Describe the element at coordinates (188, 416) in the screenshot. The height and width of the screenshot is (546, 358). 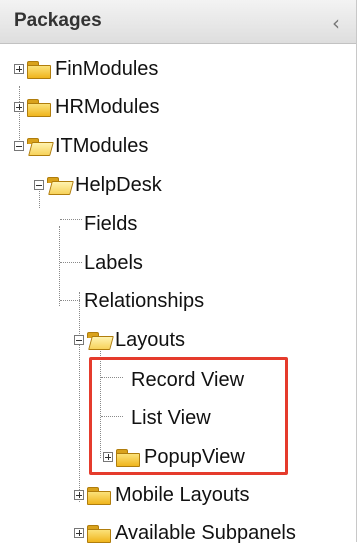
I see `highlight-box` at that location.